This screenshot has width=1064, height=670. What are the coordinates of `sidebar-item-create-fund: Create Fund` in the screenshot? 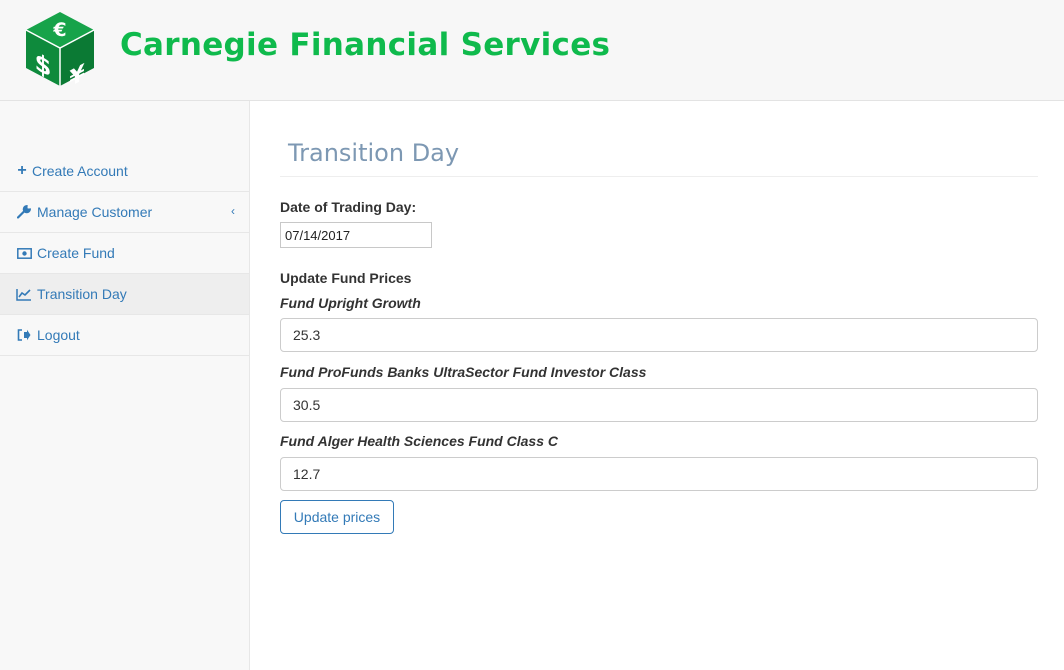 It's located at (124, 253).